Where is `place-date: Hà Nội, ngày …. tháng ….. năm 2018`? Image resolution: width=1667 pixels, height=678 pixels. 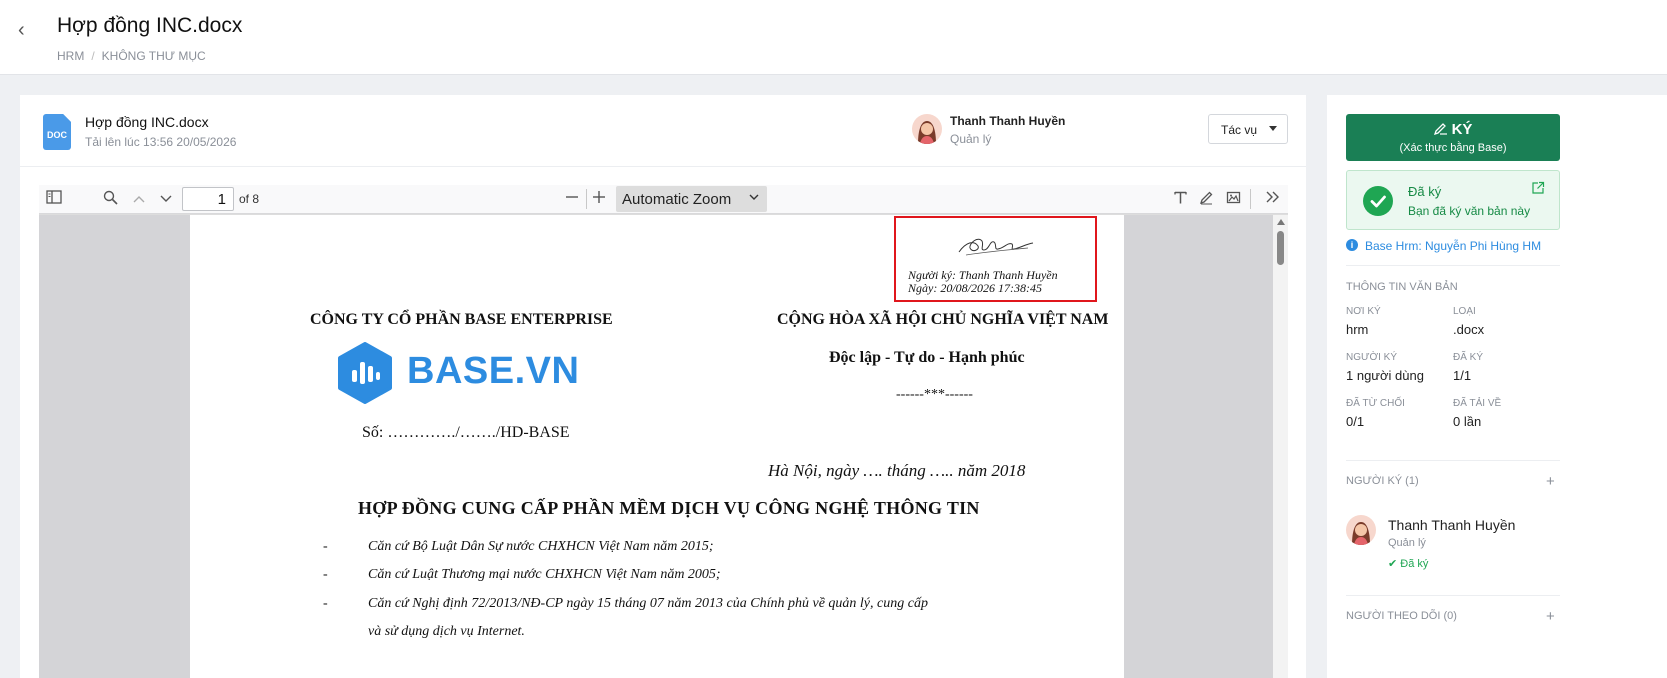 place-date: Hà Nội, ngày …. tháng ….. năm 2018 is located at coordinates (897, 470).